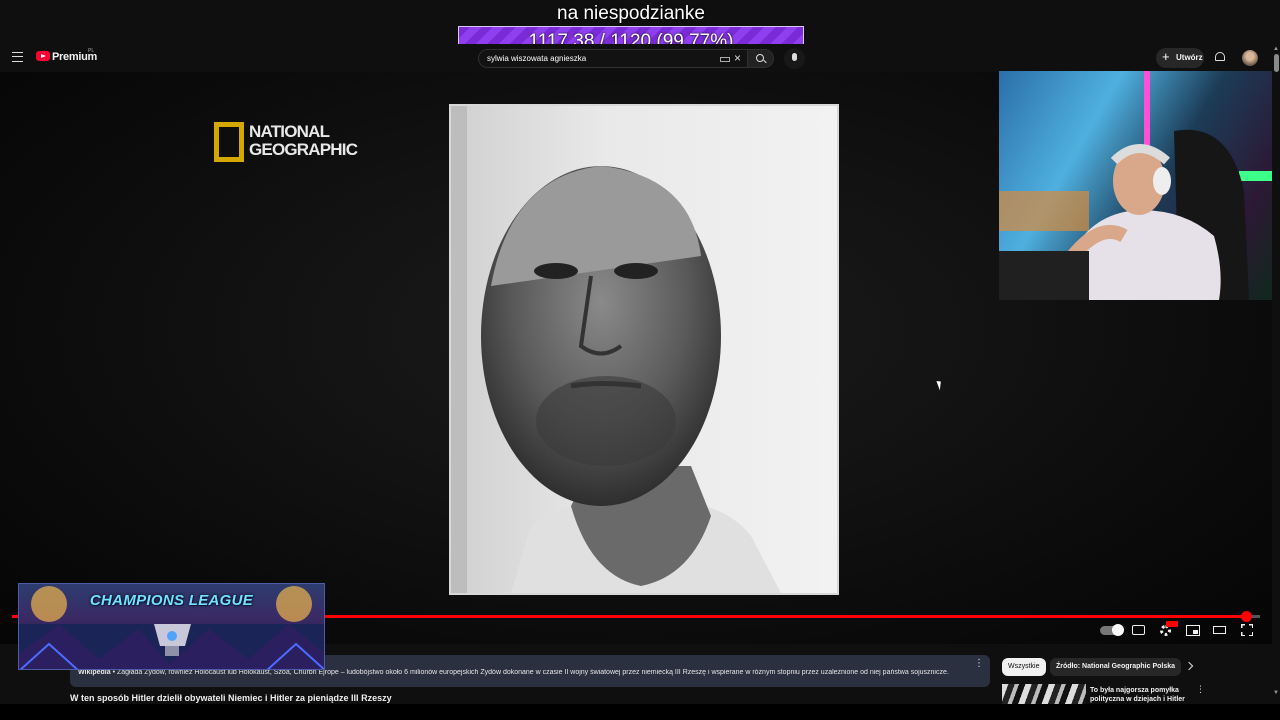 The width and height of the screenshot is (1280, 720). What do you see at coordinates (1189, 666) in the screenshot?
I see `chevron-right-icon` at bounding box center [1189, 666].